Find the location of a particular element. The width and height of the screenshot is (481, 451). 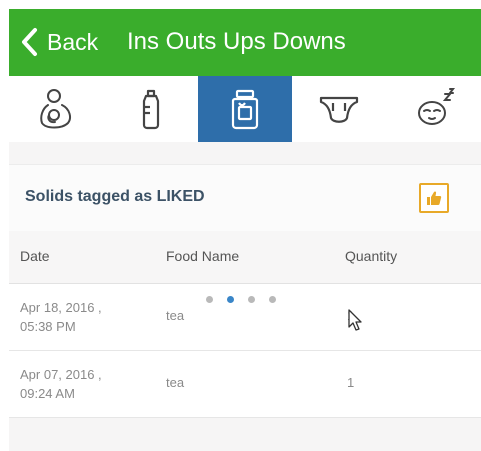

tab-diaper is located at coordinates (339, 109).